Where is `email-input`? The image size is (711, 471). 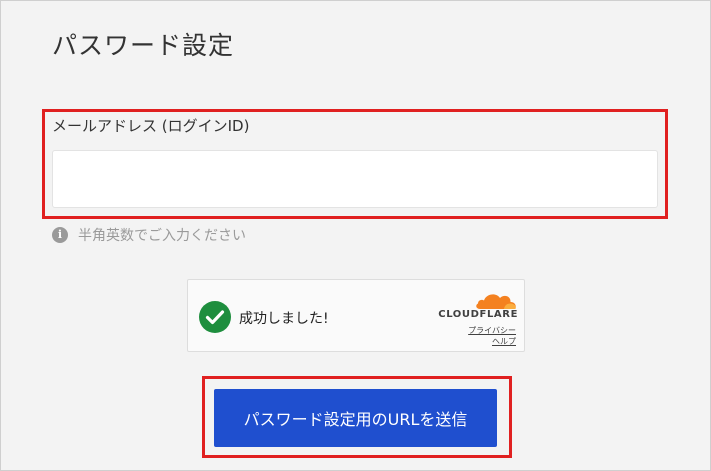 email-input is located at coordinates (355, 179).